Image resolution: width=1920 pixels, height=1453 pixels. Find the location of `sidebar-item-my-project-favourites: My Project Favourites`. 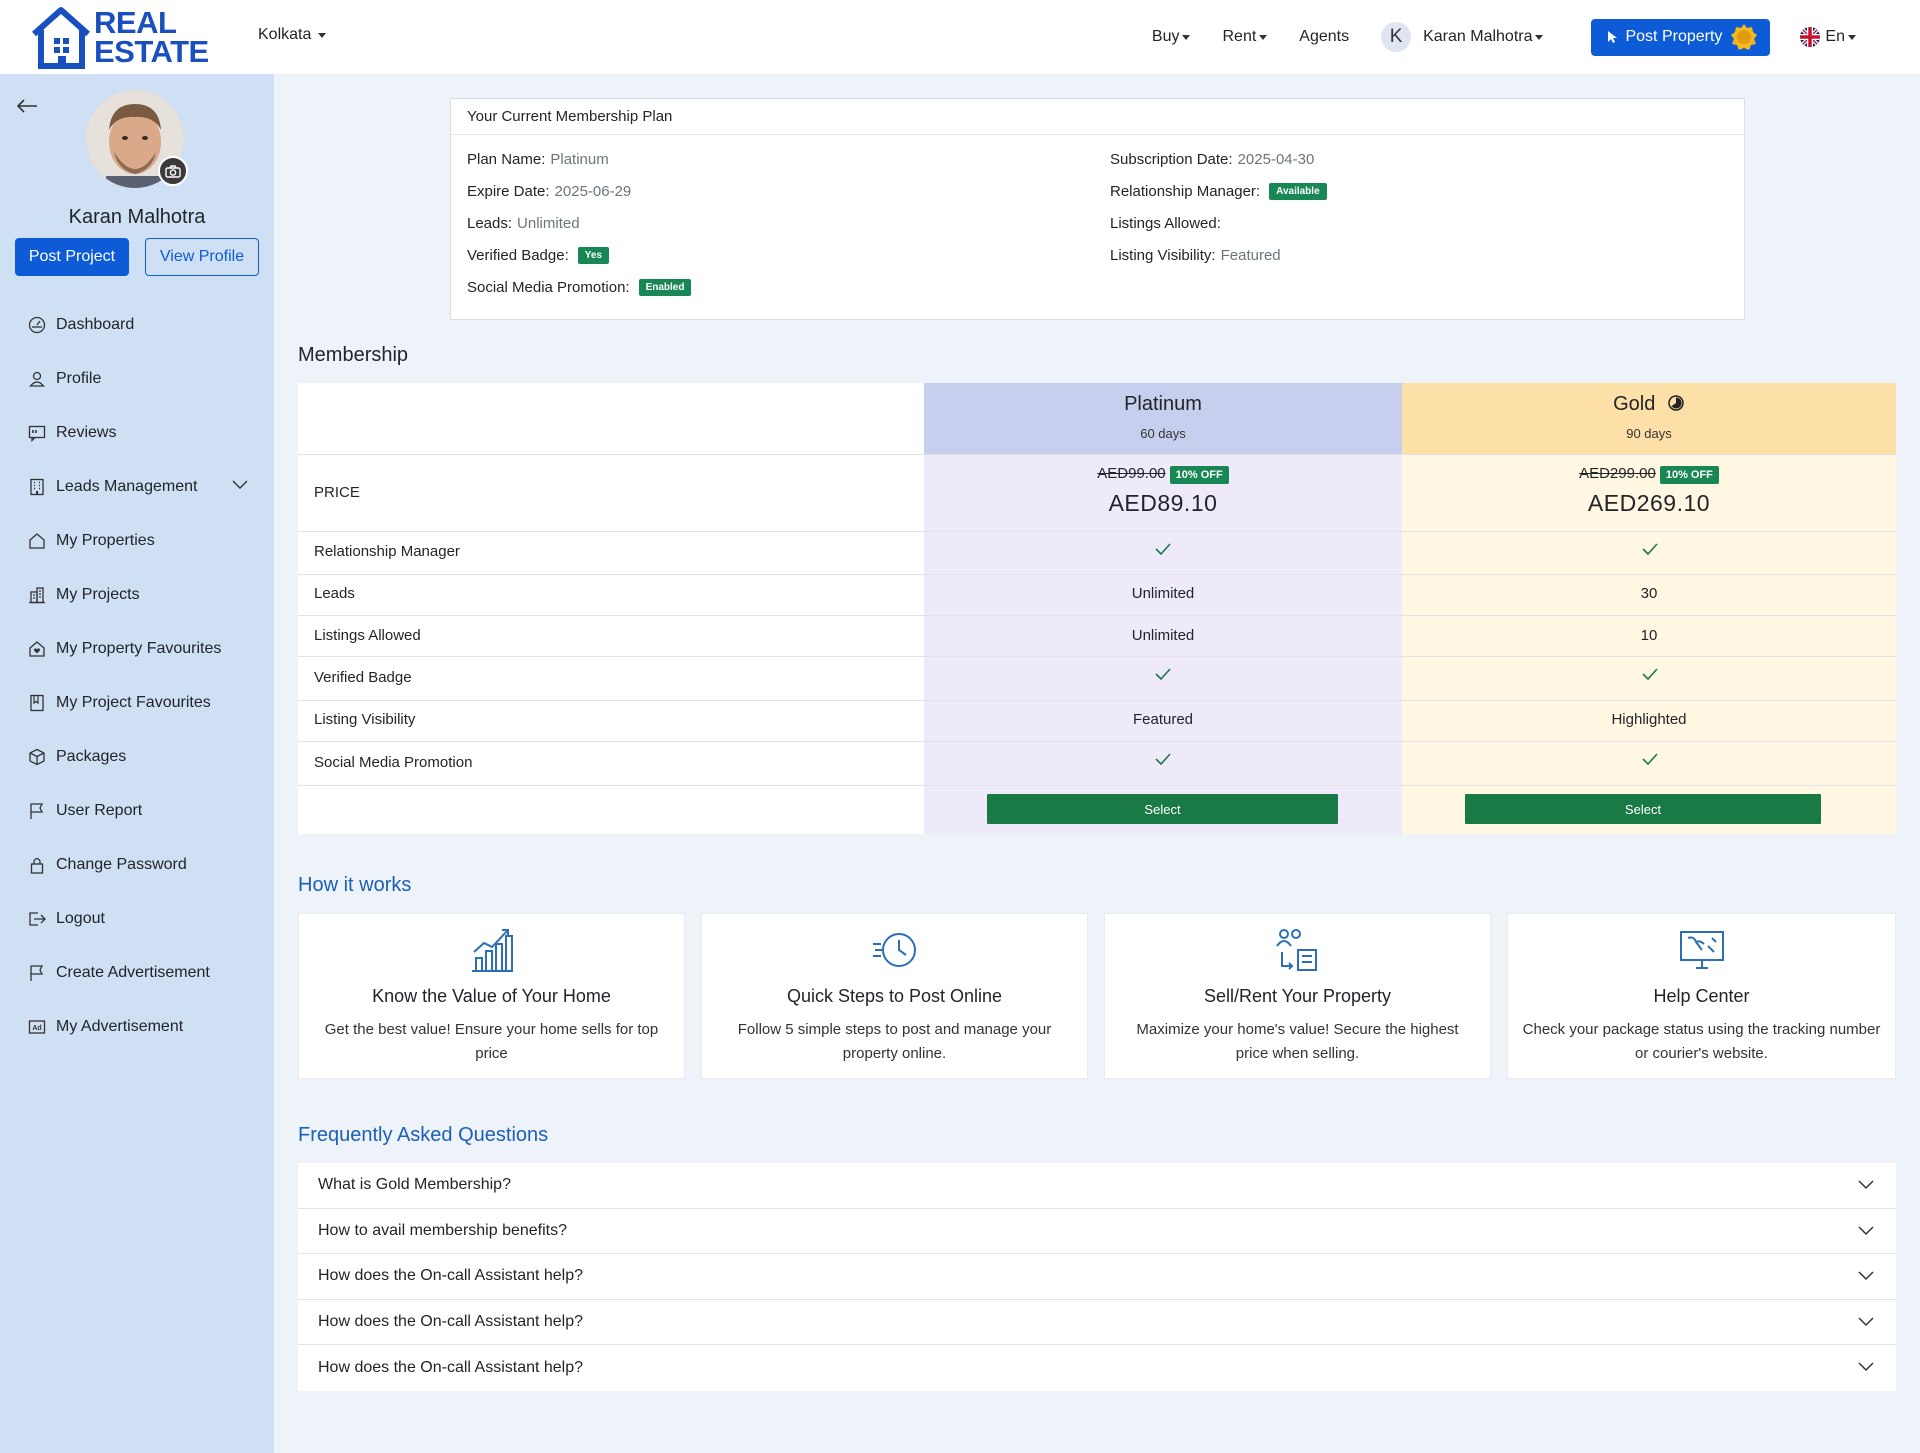

sidebar-item-my-project-favourites: My Project Favourites is located at coordinates (137, 703).